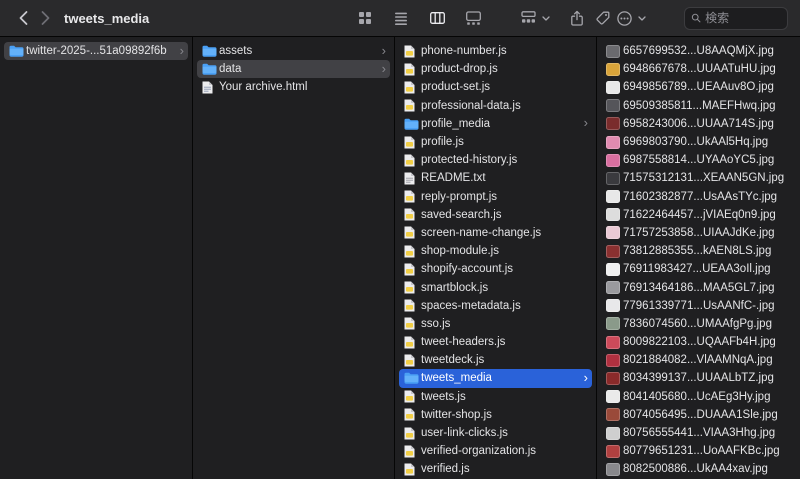  What do you see at coordinates (698, 142) in the screenshot?
I see `file-row-6969803790-ukaal5hq-jpg: 6969803790...UkAAl5Hq.jpg` at bounding box center [698, 142].